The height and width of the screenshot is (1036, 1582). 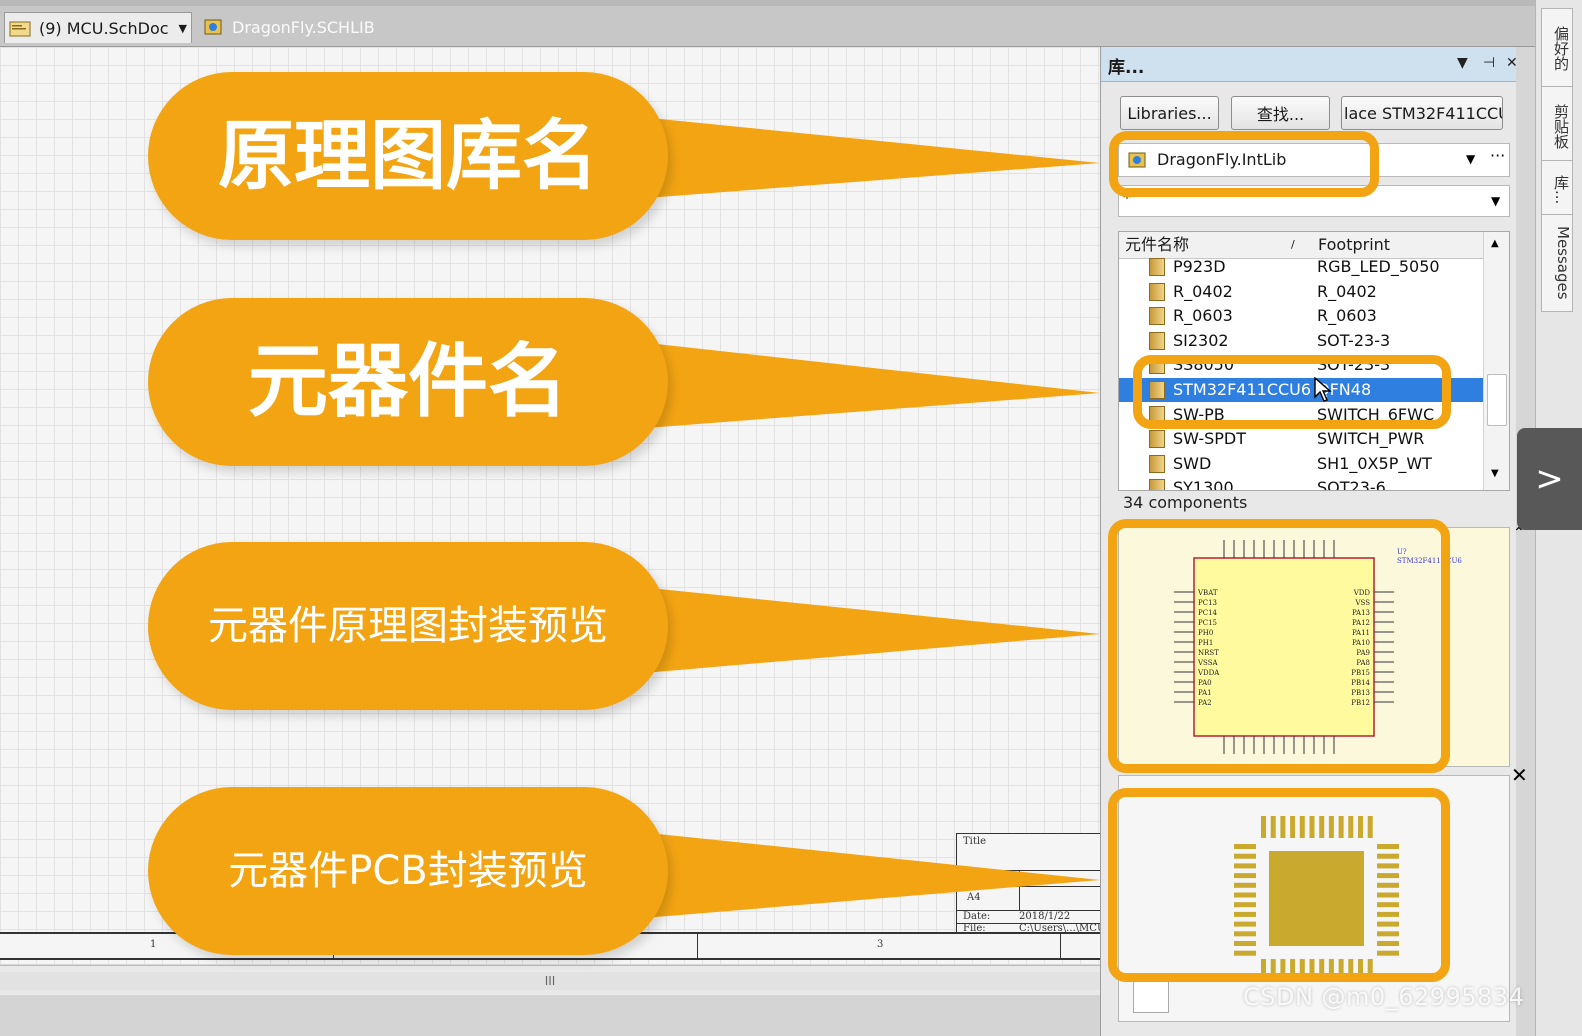 I want to click on component-name: SWD, so click(x=1192, y=463).